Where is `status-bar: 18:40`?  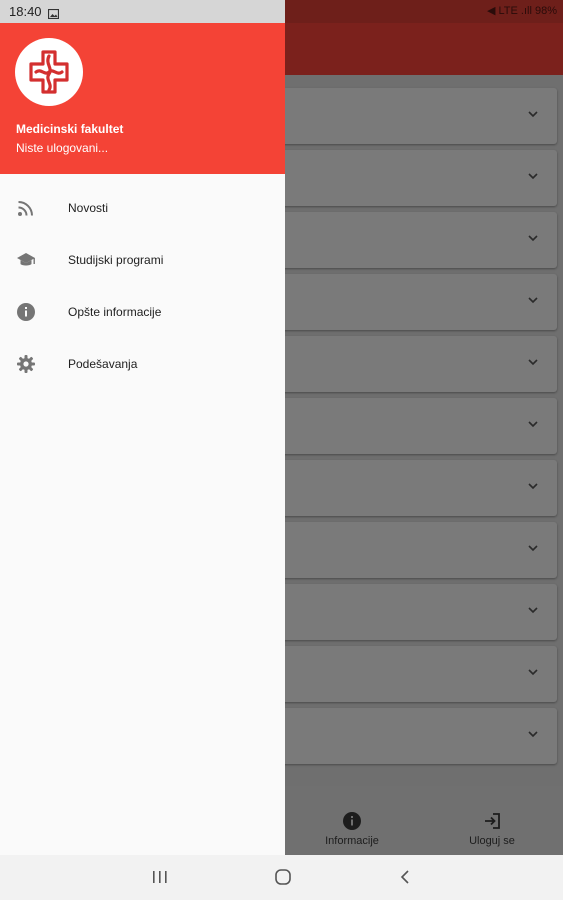
status-bar: 18:40 is located at coordinates (142, 11).